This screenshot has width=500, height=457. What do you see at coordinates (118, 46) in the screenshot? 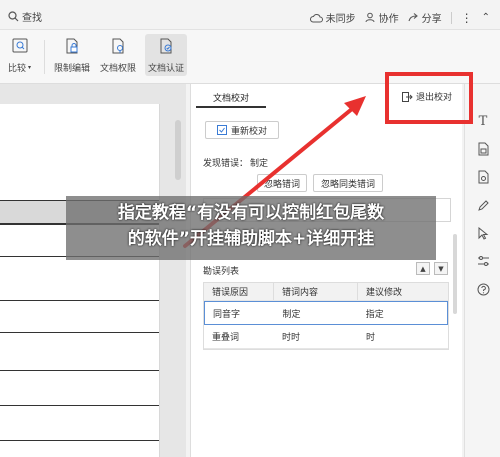
I see `permission-doc-icon` at bounding box center [118, 46].